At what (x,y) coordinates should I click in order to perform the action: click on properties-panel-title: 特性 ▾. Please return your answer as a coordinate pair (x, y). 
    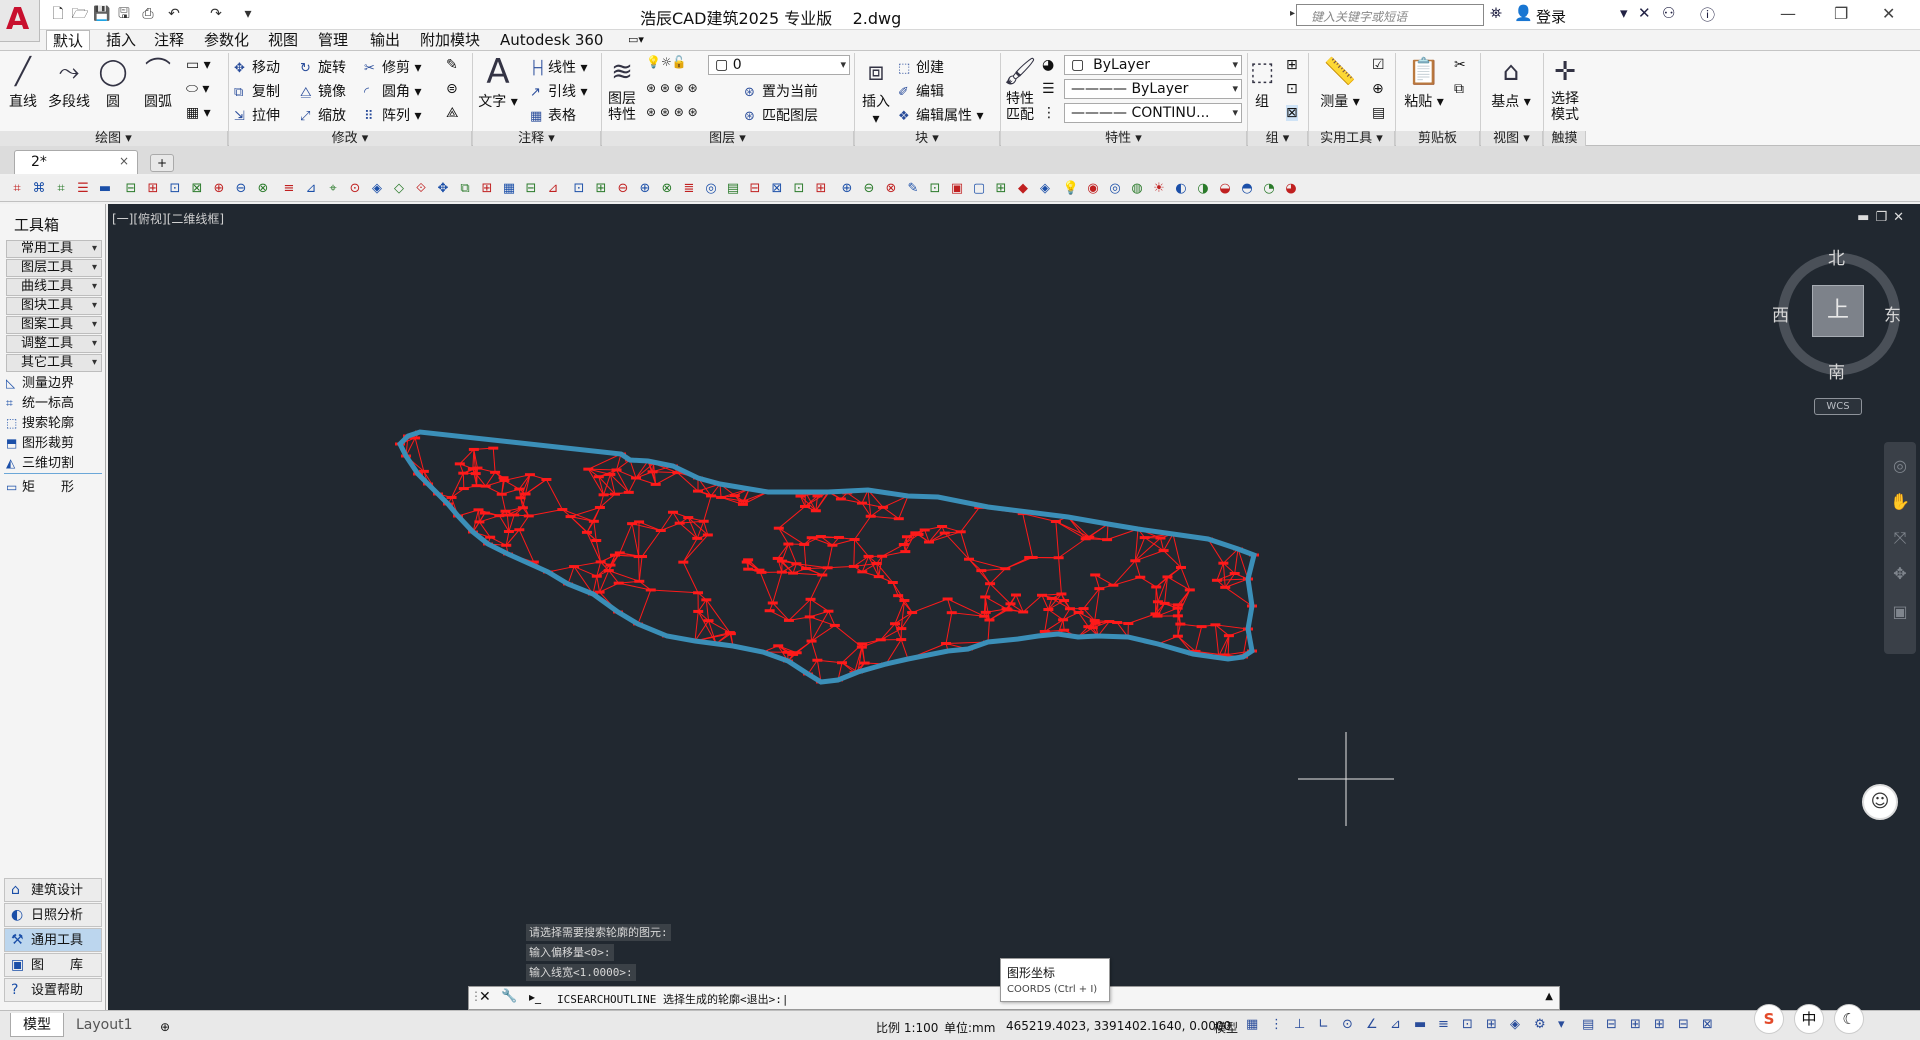
    Looking at the image, I should click on (1124, 139).